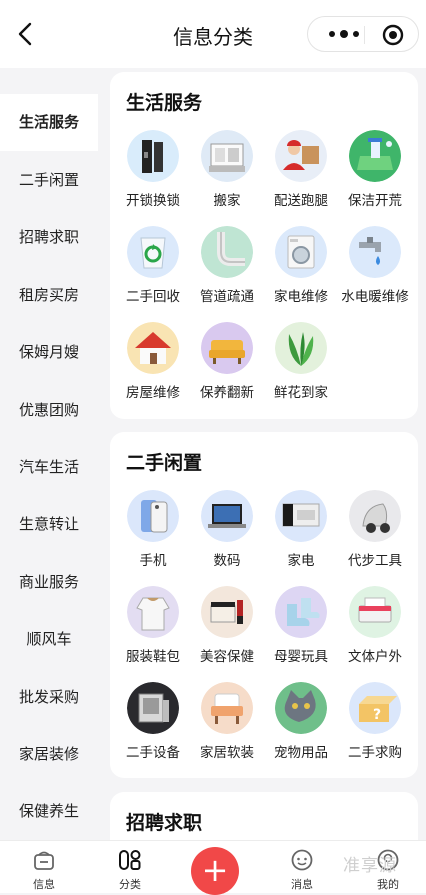 The width and height of the screenshot is (426, 895). Describe the element at coordinates (301, 348) in the screenshot. I see `plant-icon` at that location.